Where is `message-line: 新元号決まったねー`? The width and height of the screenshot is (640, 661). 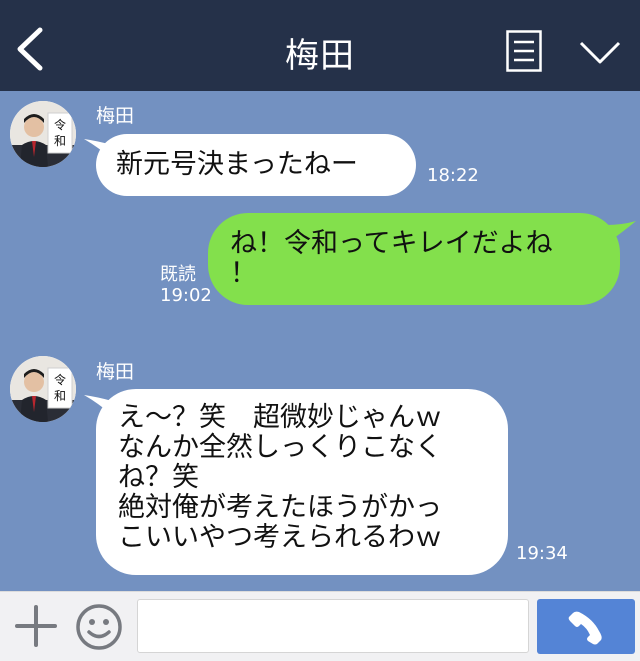
message-line: 新元号決まったねー is located at coordinates (237, 164).